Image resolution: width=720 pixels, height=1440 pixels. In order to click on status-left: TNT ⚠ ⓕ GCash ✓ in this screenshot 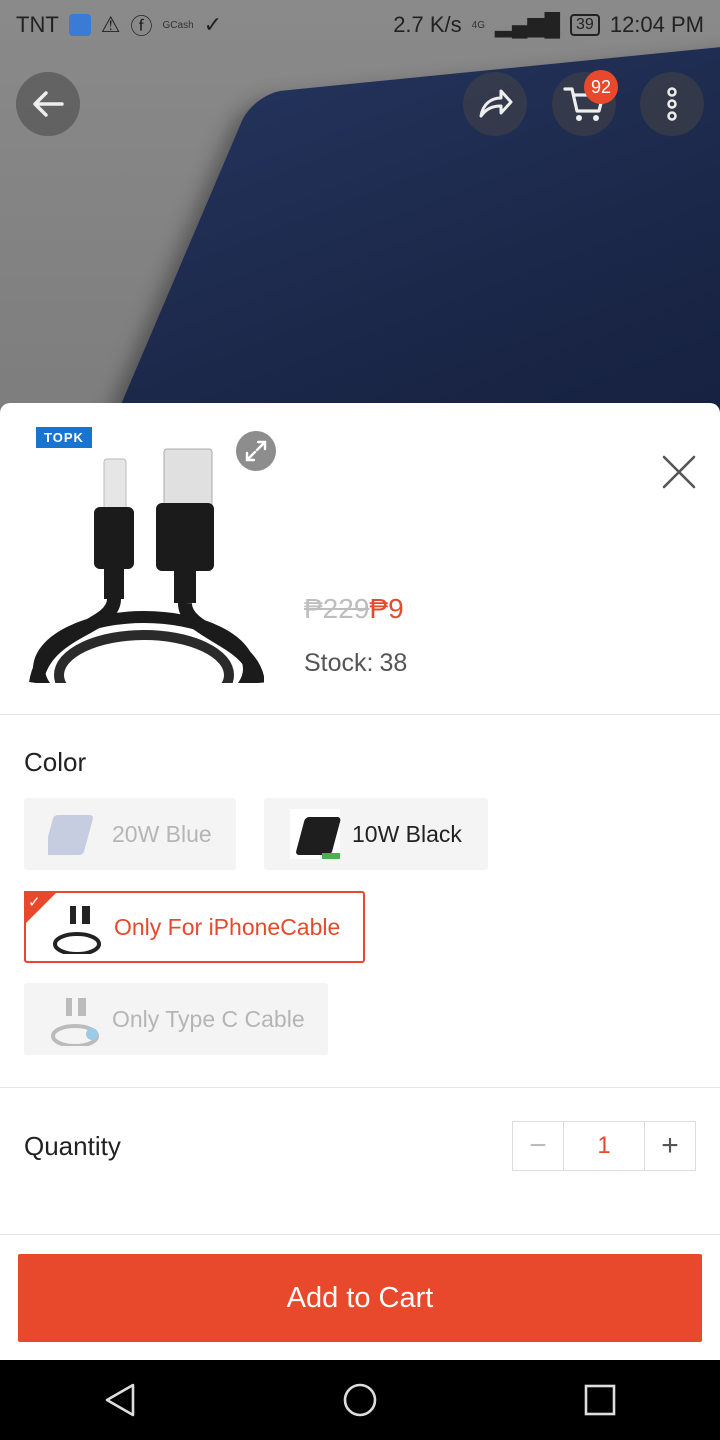, I will do `click(119, 25)`.